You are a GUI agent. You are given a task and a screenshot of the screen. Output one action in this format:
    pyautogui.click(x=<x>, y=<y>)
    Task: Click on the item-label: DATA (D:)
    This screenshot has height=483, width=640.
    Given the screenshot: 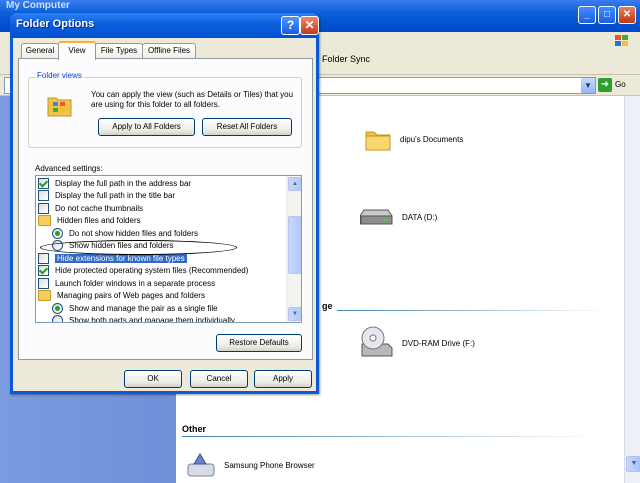 What is the action you would take?
    pyautogui.click(x=420, y=217)
    